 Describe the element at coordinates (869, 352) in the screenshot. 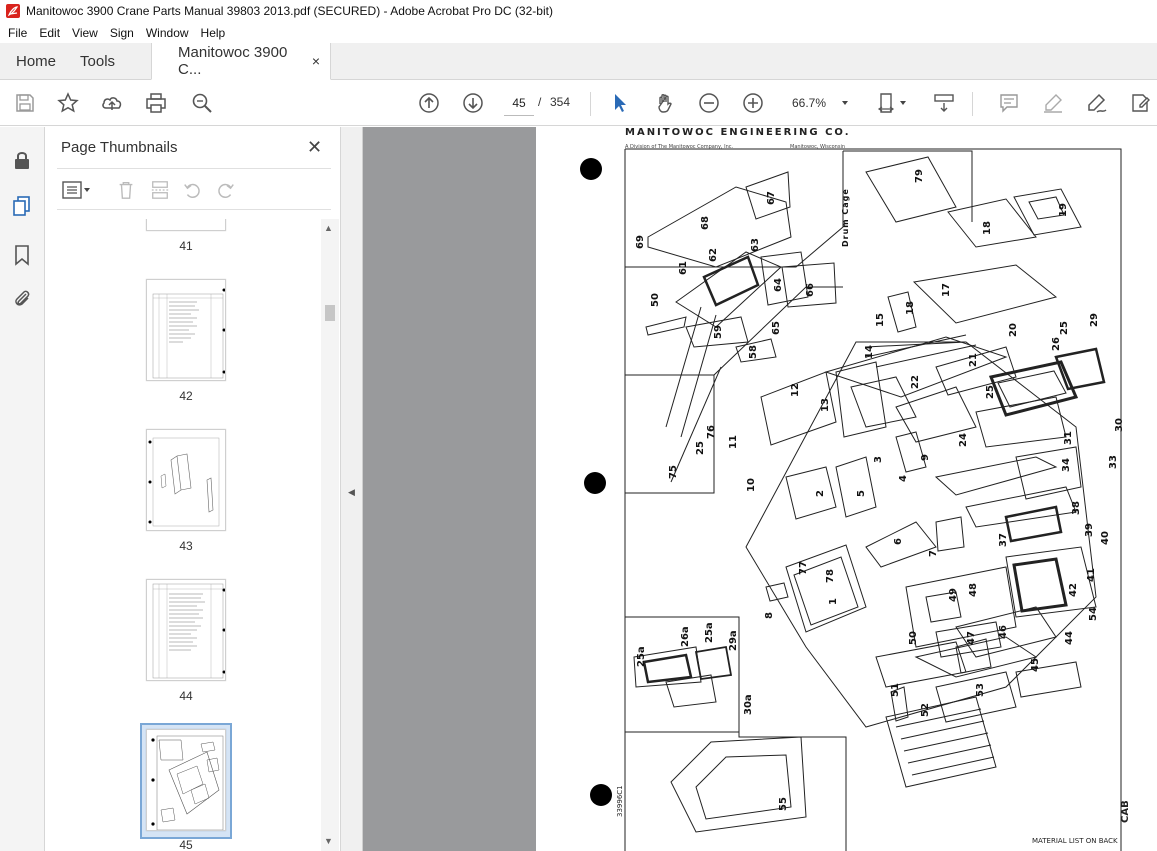

I see `svg-text: 14` at that location.